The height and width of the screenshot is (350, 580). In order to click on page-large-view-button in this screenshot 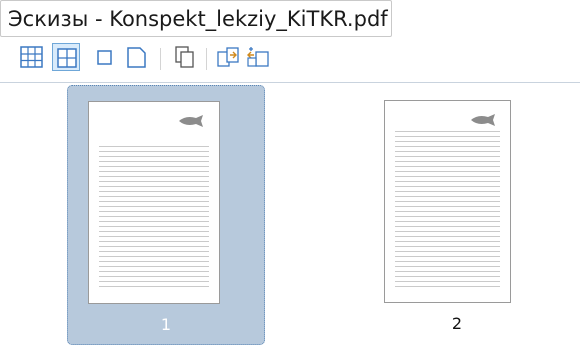, I will do `click(136, 57)`.